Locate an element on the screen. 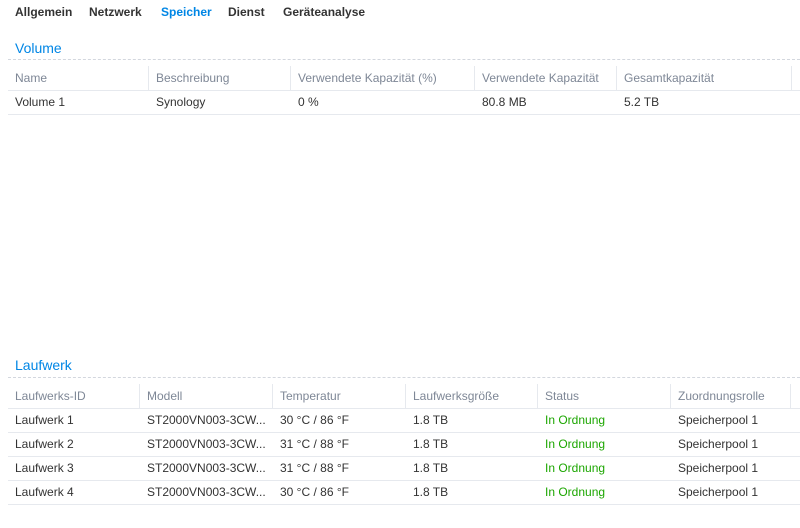 The image size is (800, 528). drive-id: Laufwerk 4 is located at coordinates (44, 492).